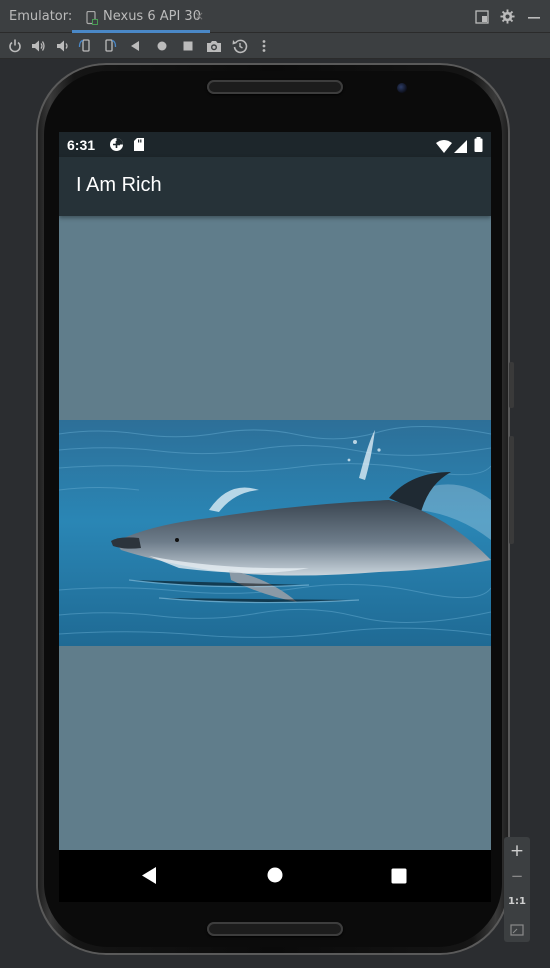 The image size is (550, 968). What do you see at coordinates (517, 851) in the screenshot?
I see `zoom-in-button: +` at bounding box center [517, 851].